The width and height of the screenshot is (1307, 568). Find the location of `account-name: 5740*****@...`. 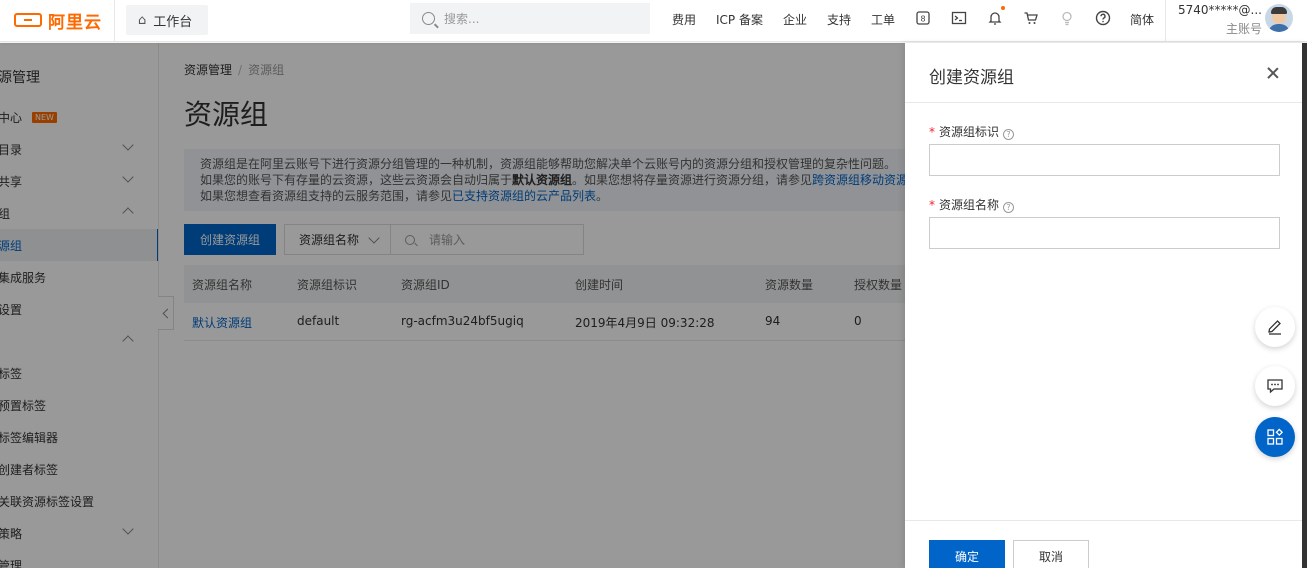

account-name: 5740*****@... is located at coordinates (1220, 10).